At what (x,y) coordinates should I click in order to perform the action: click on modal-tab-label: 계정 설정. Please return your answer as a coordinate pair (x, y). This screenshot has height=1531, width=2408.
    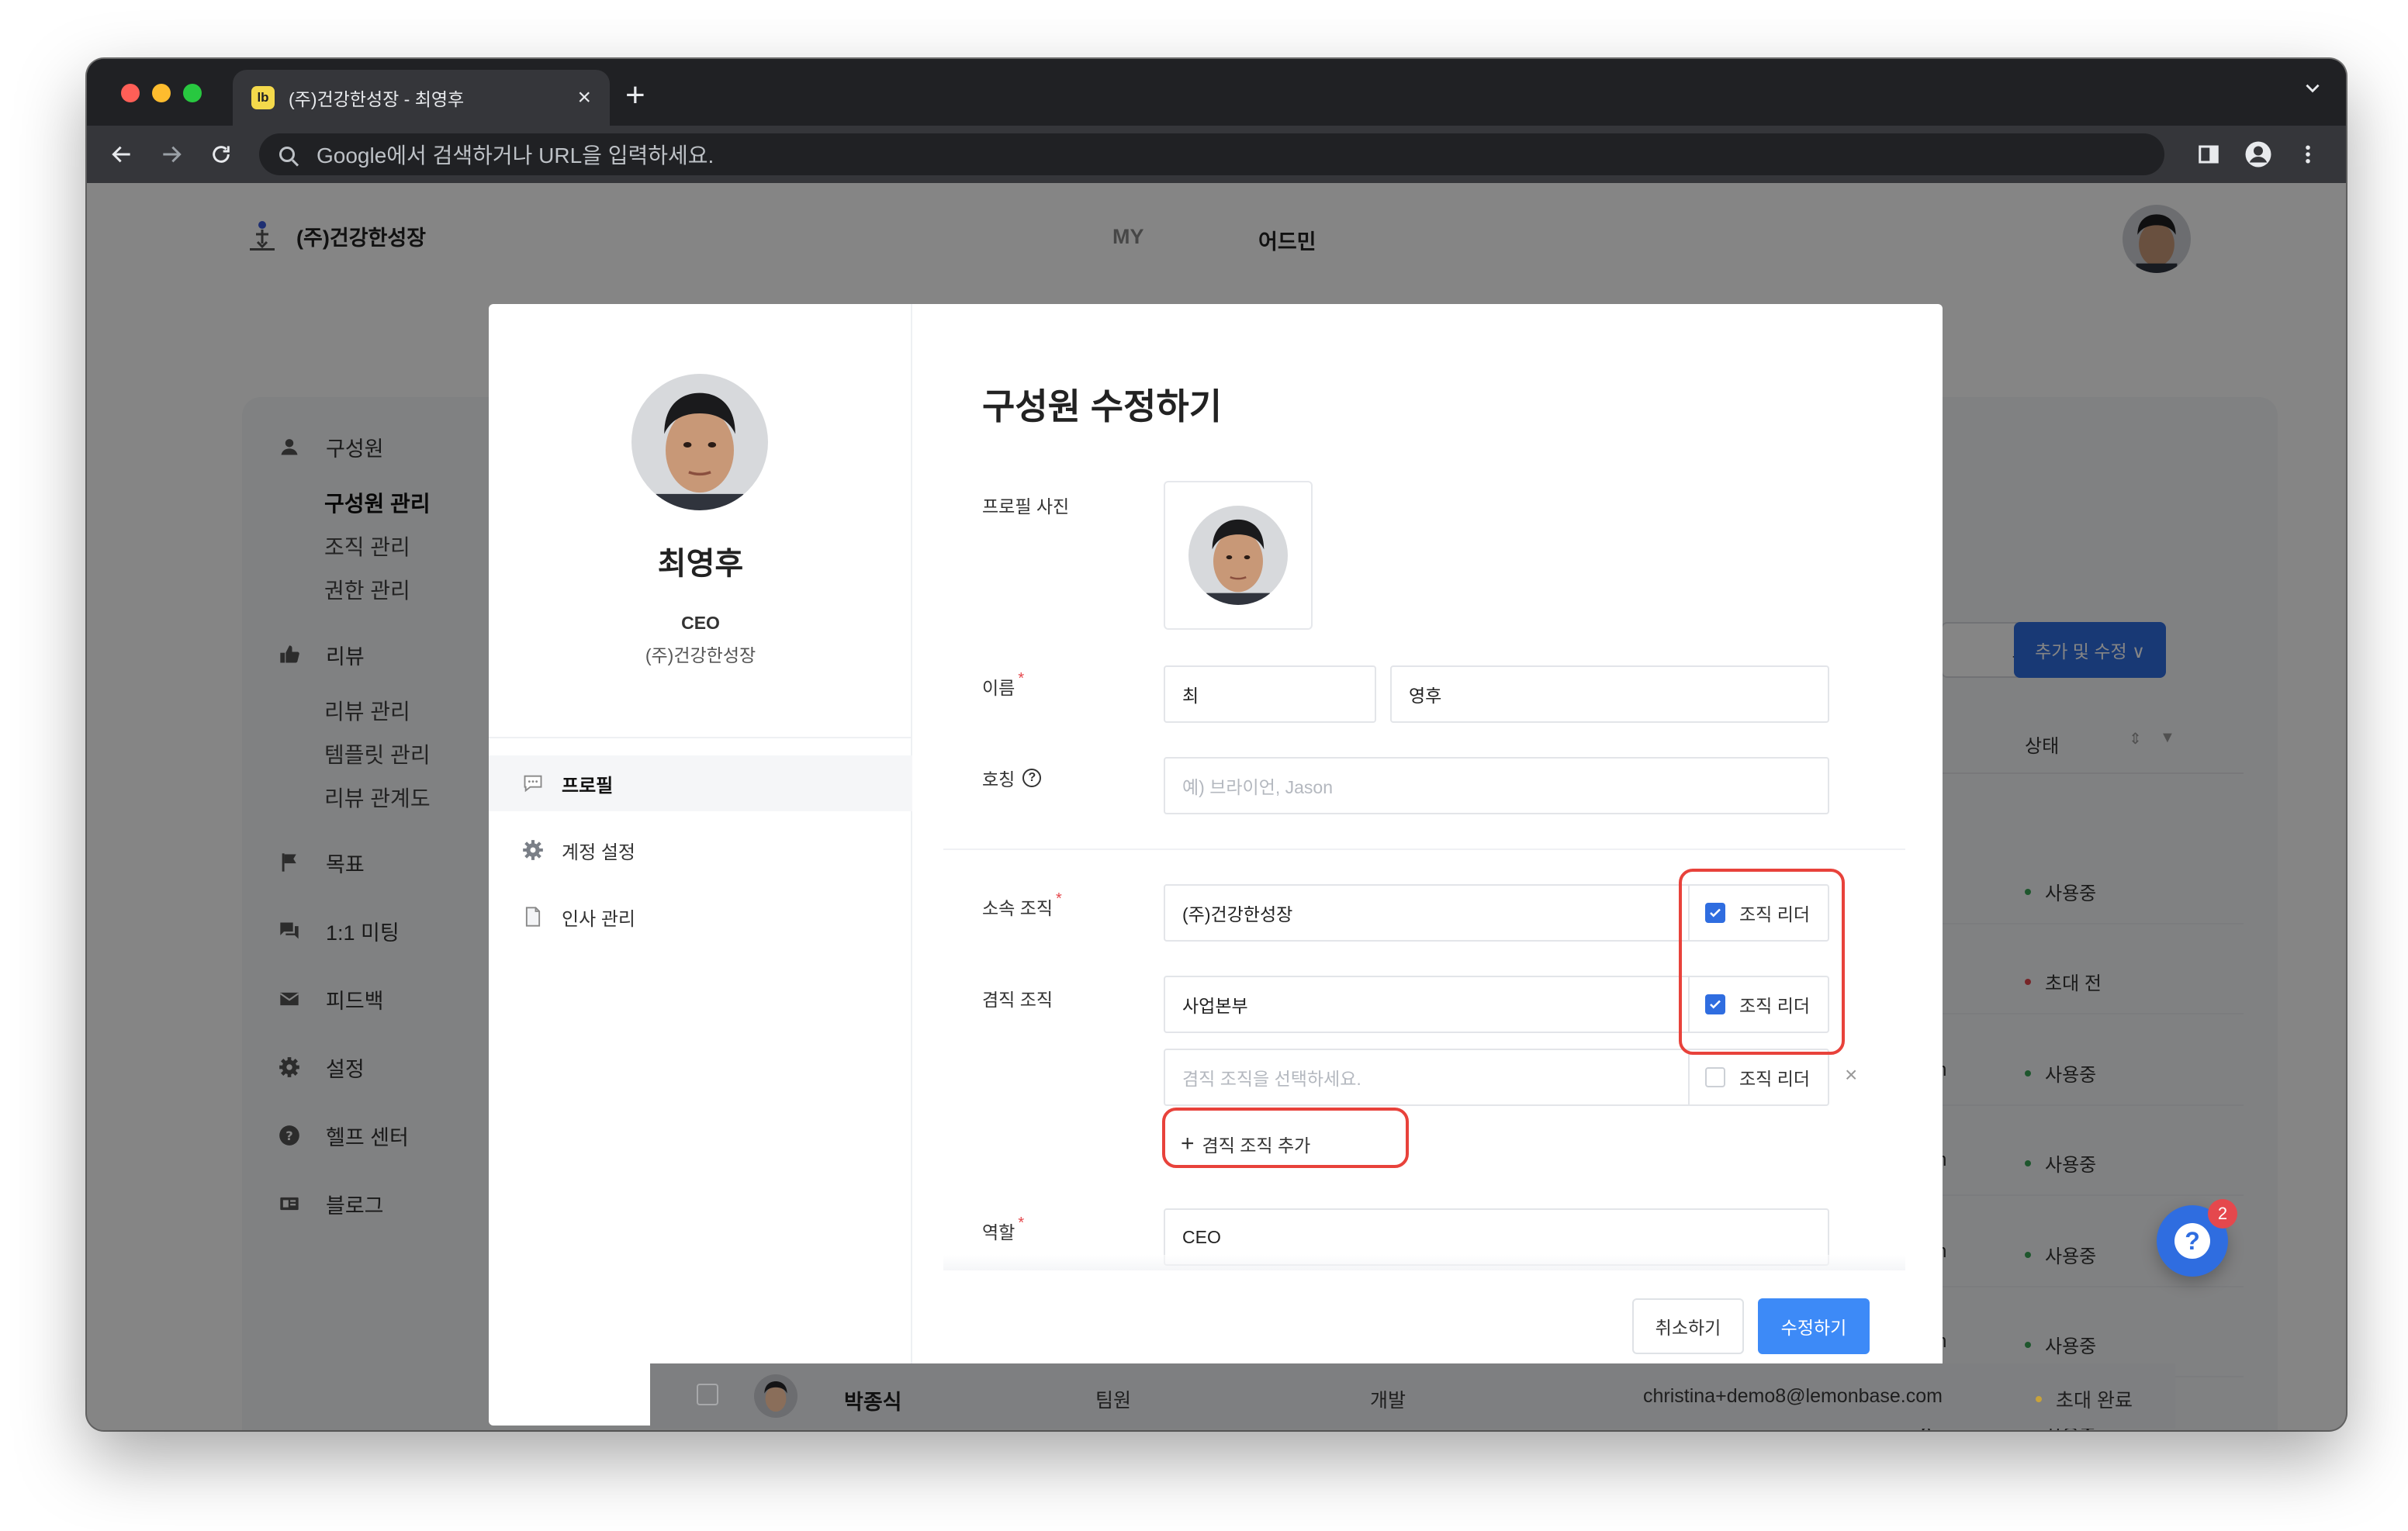
    Looking at the image, I should click on (598, 852).